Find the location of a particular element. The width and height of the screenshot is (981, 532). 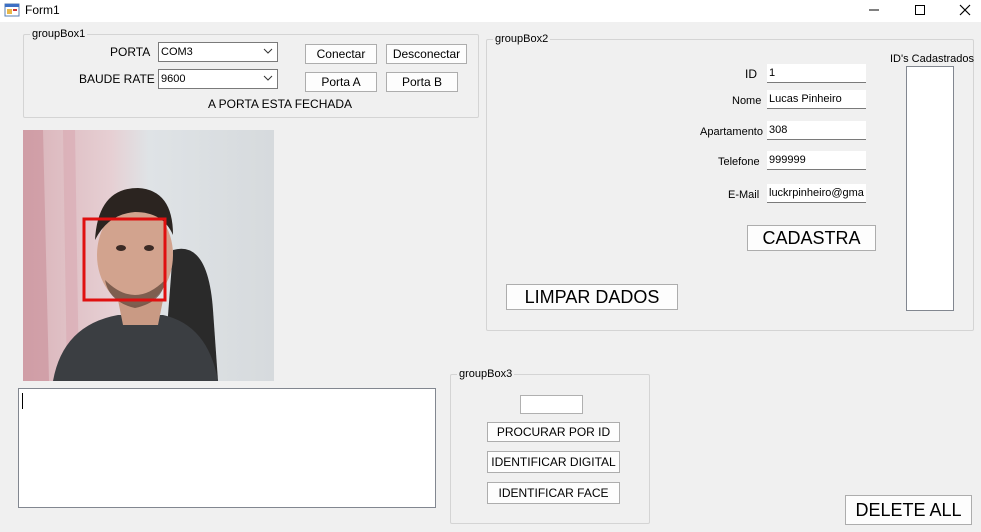

baud-rate-combobox: 9600 is located at coordinates (218, 79).